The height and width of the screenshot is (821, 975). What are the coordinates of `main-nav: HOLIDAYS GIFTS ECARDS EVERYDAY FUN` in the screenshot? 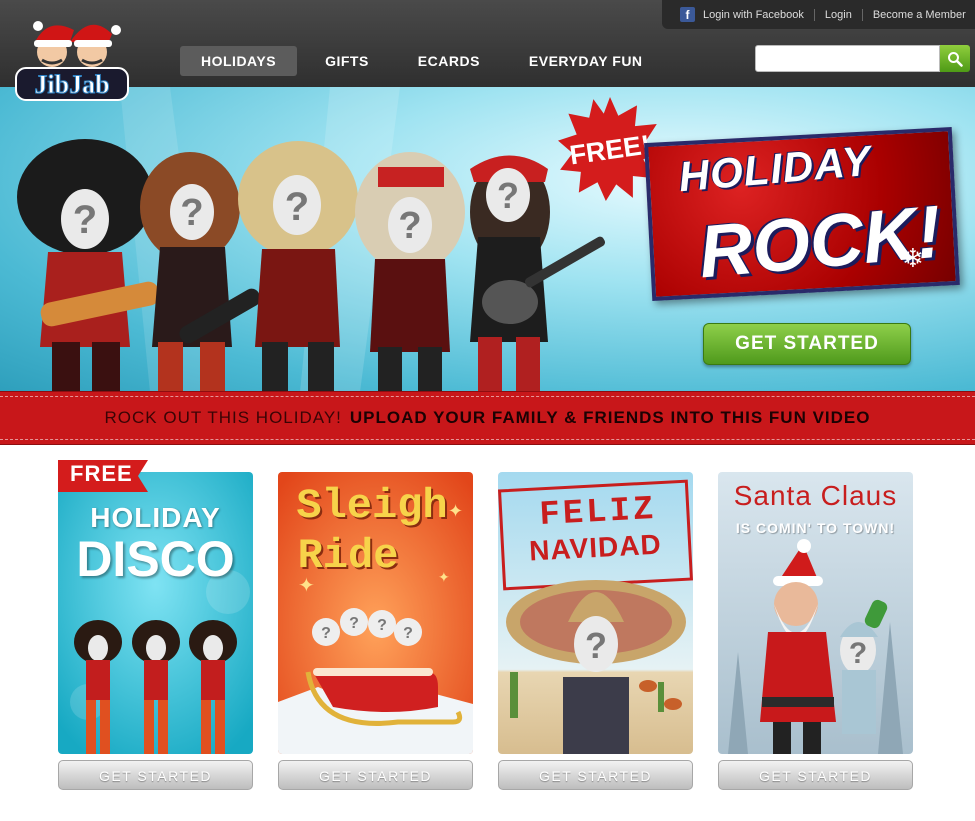 It's located at (425, 61).